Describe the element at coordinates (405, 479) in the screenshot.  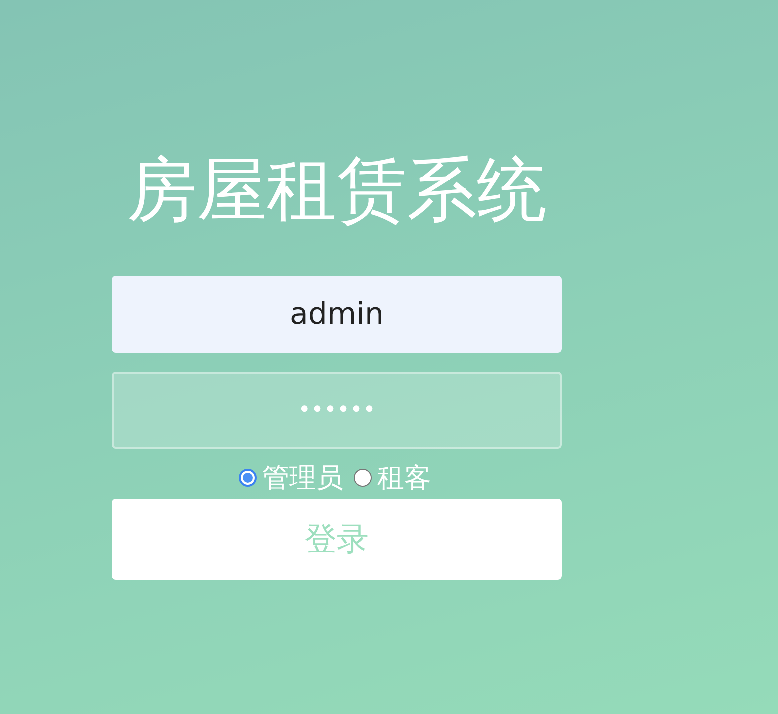
I see `role-label: 租客` at that location.